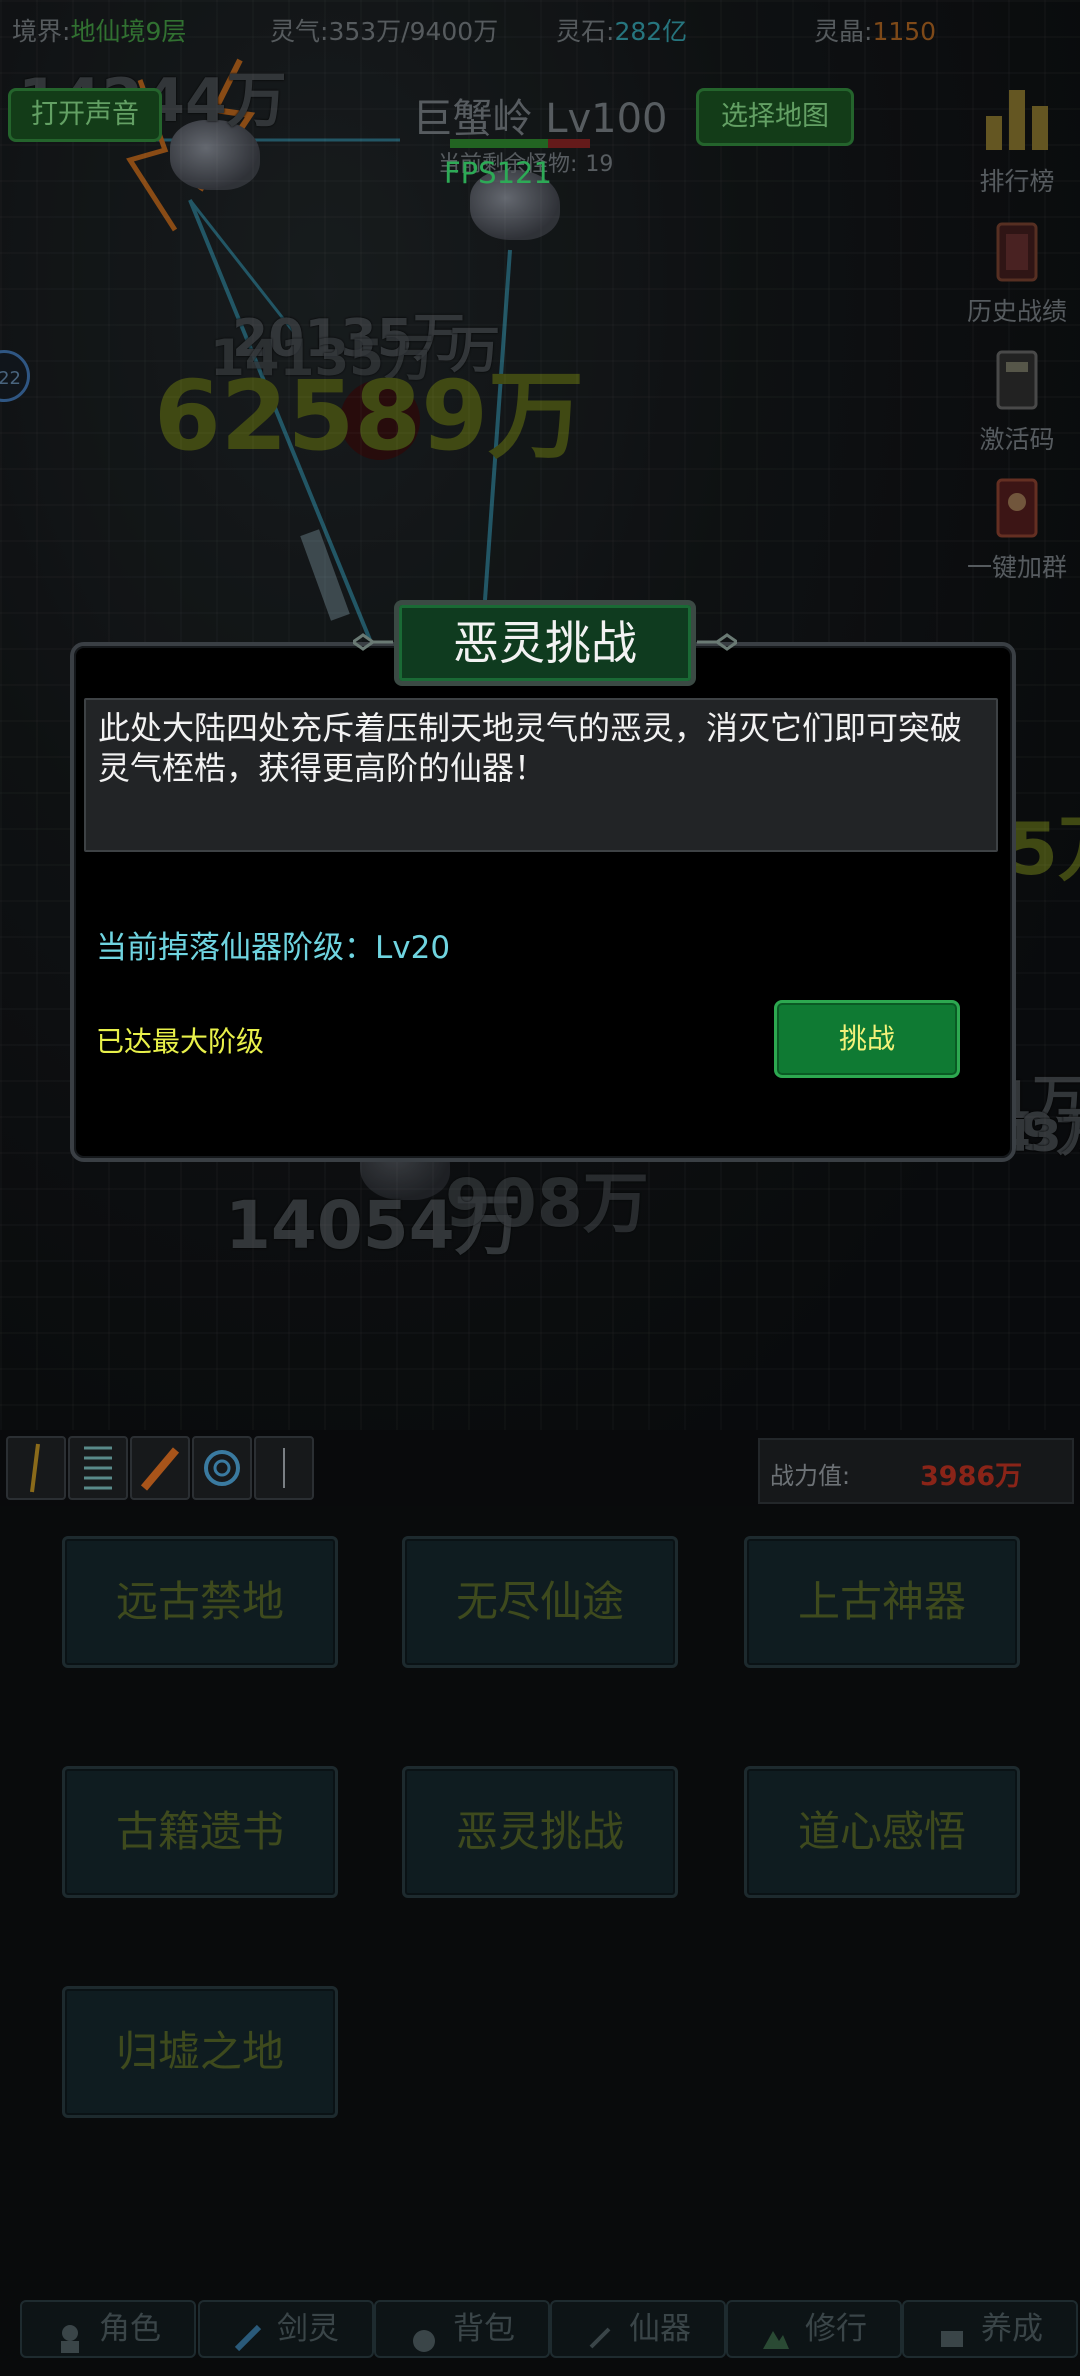 The height and width of the screenshot is (2376, 1080). Describe the element at coordinates (180, 1041) in the screenshot. I see `max-tier-text: 已达最大阶级` at that location.